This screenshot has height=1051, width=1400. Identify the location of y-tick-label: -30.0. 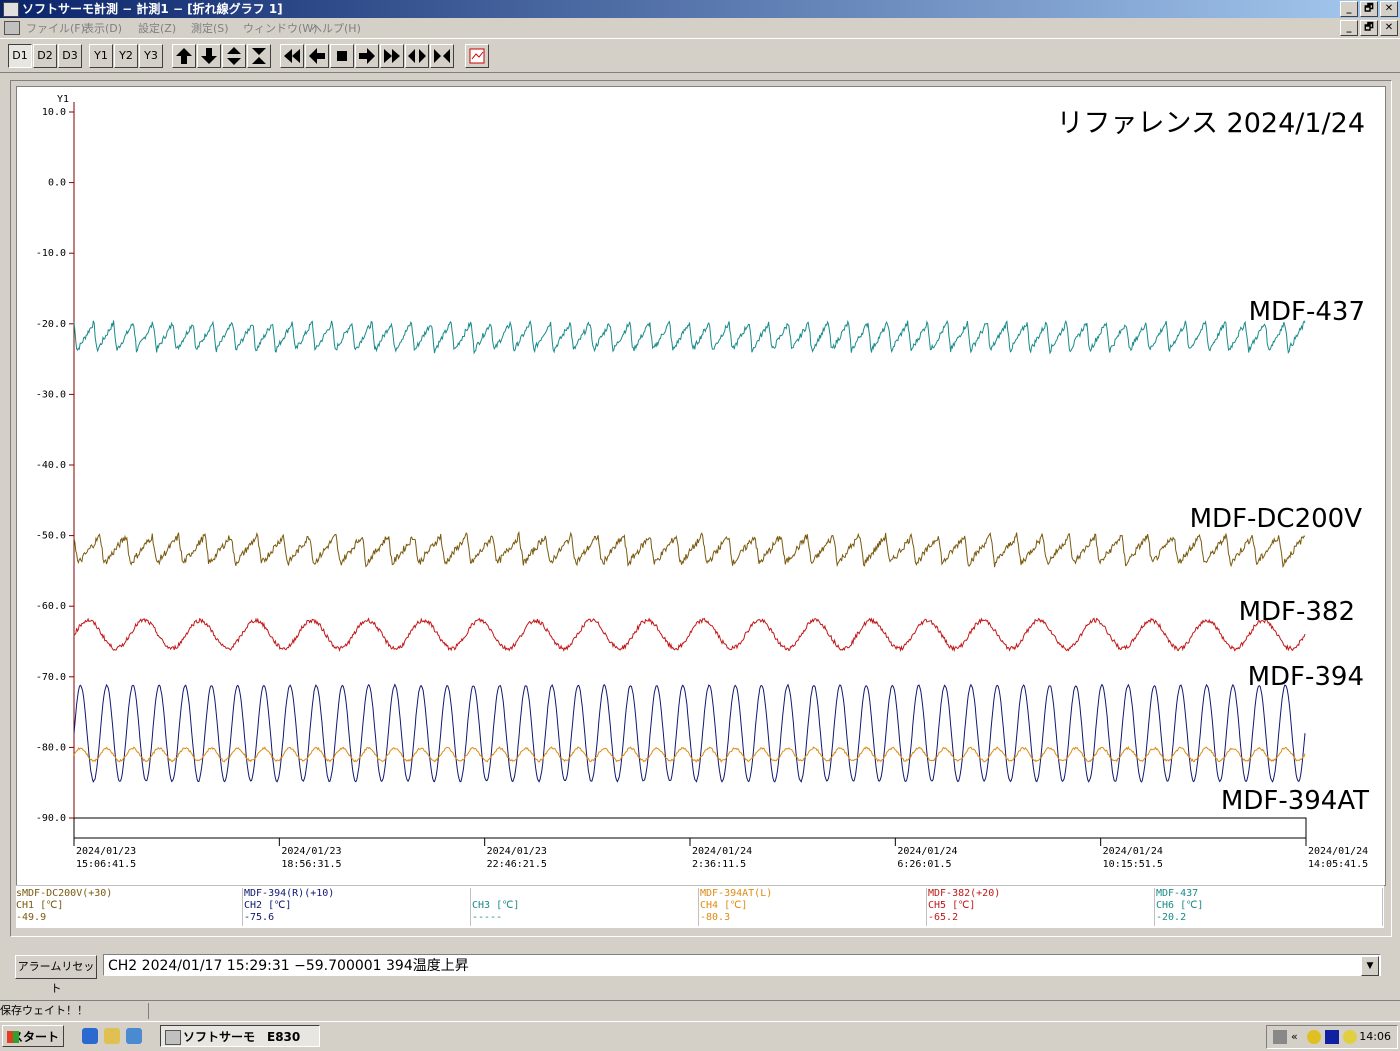
(51, 394).